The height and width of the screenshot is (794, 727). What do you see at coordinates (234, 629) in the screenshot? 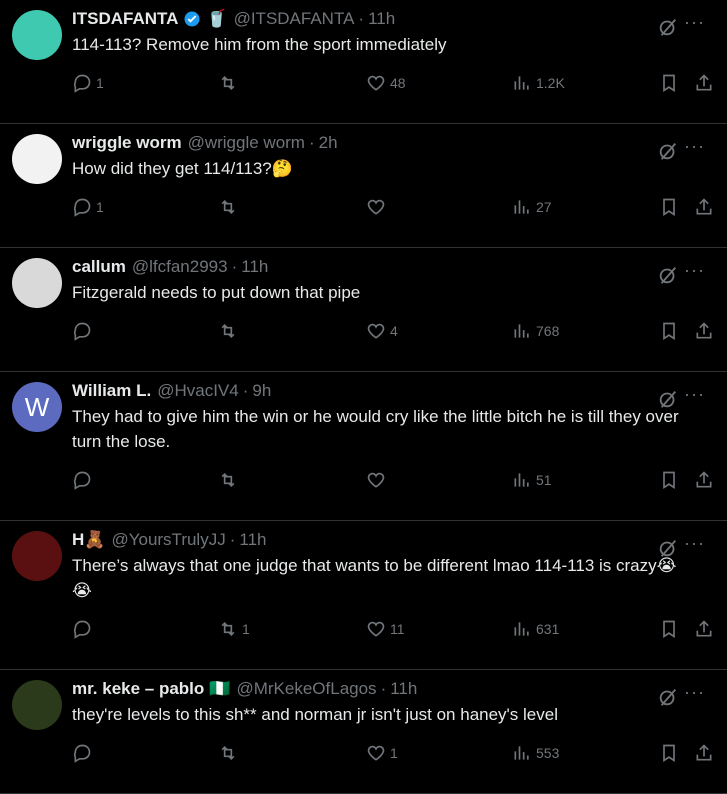
I see `repost-button: 1` at bounding box center [234, 629].